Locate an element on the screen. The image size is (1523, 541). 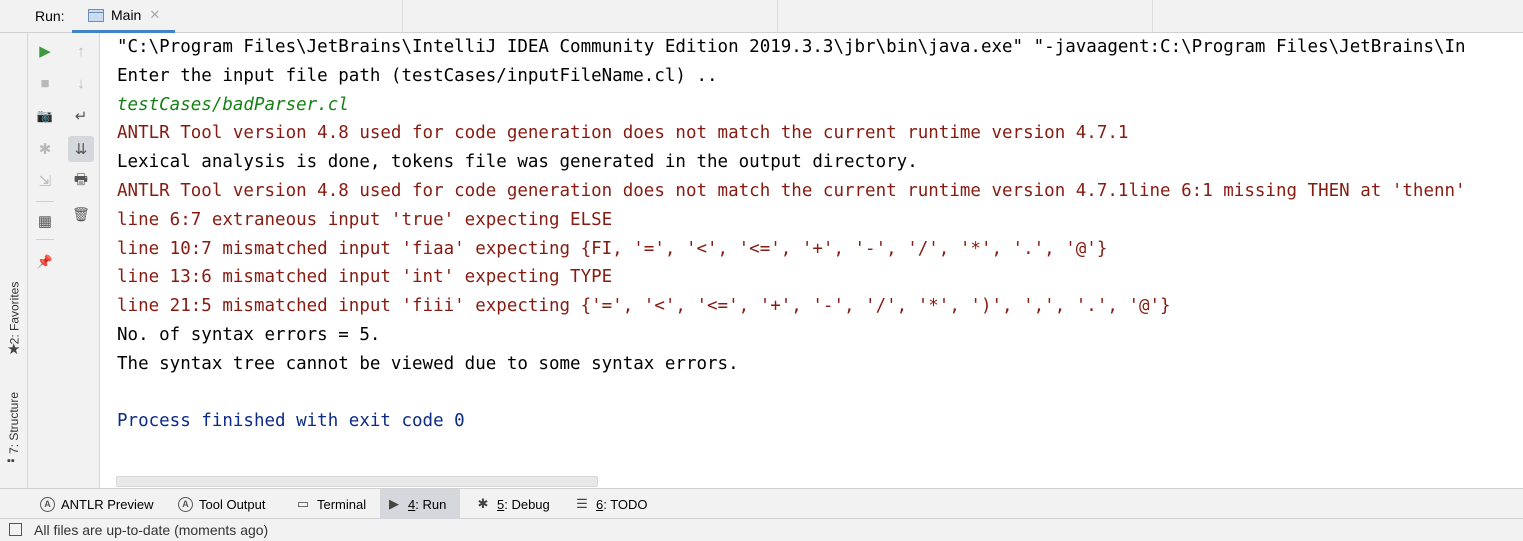
console-line: testCases/badParser.cl is located at coordinates (233, 104).